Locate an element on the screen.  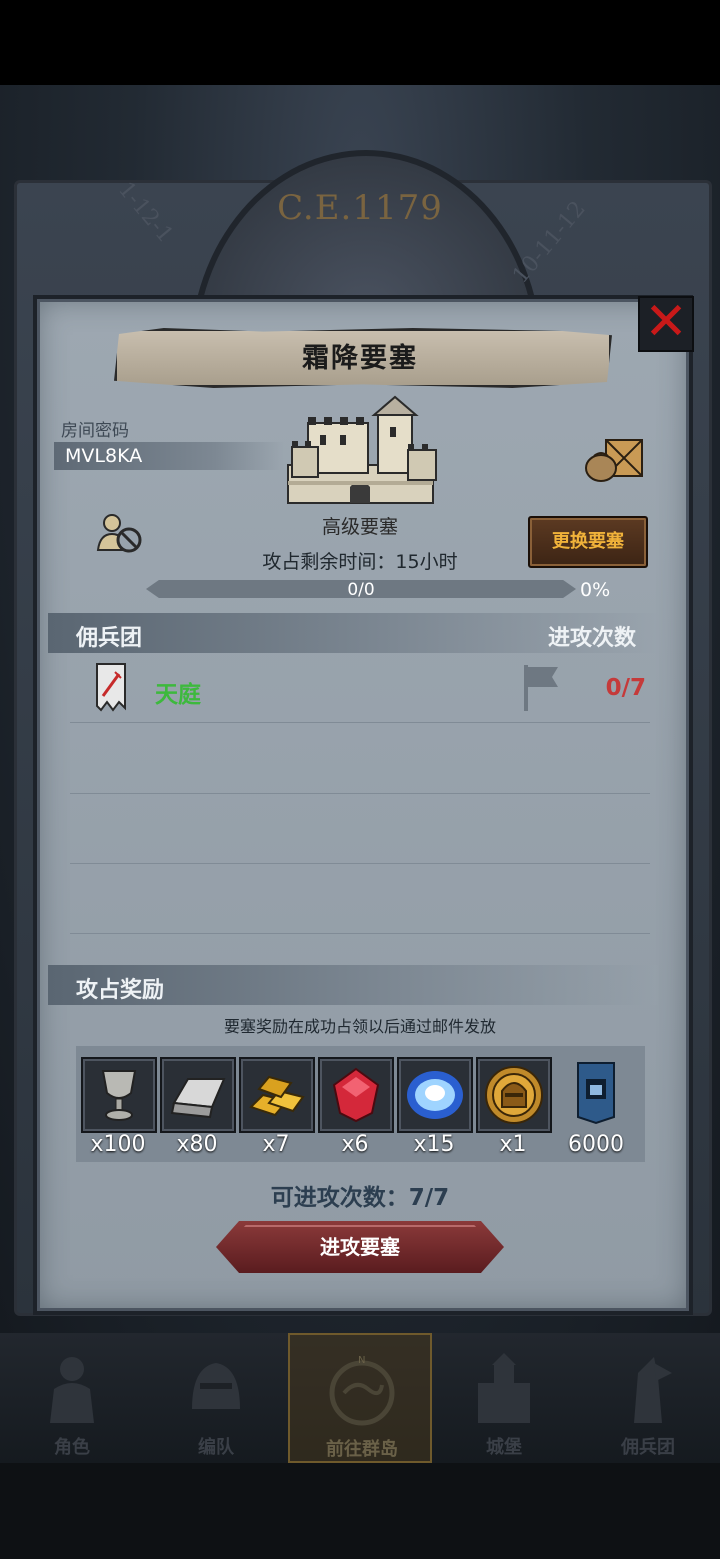
reward-notice: 要塞奖励在成功占领以后通过邮件发放 is located at coordinates (359, 1026).